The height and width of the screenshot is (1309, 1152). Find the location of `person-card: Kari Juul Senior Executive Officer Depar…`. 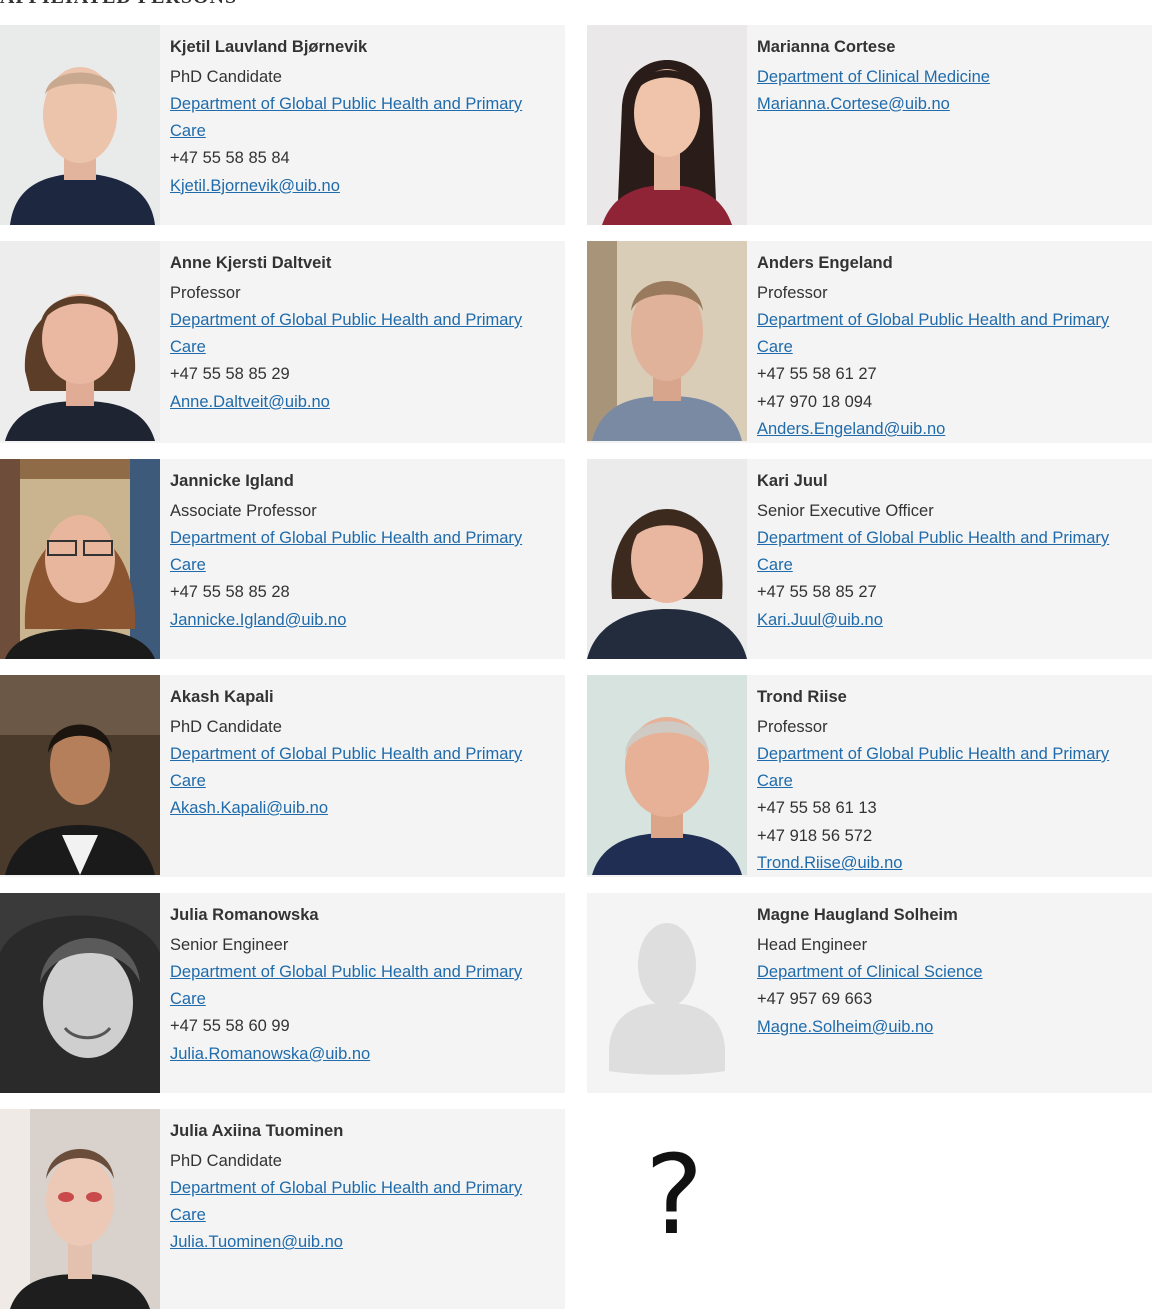

person-card: Kari Juul Senior Executive Officer Depar… is located at coordinates (869, 559).